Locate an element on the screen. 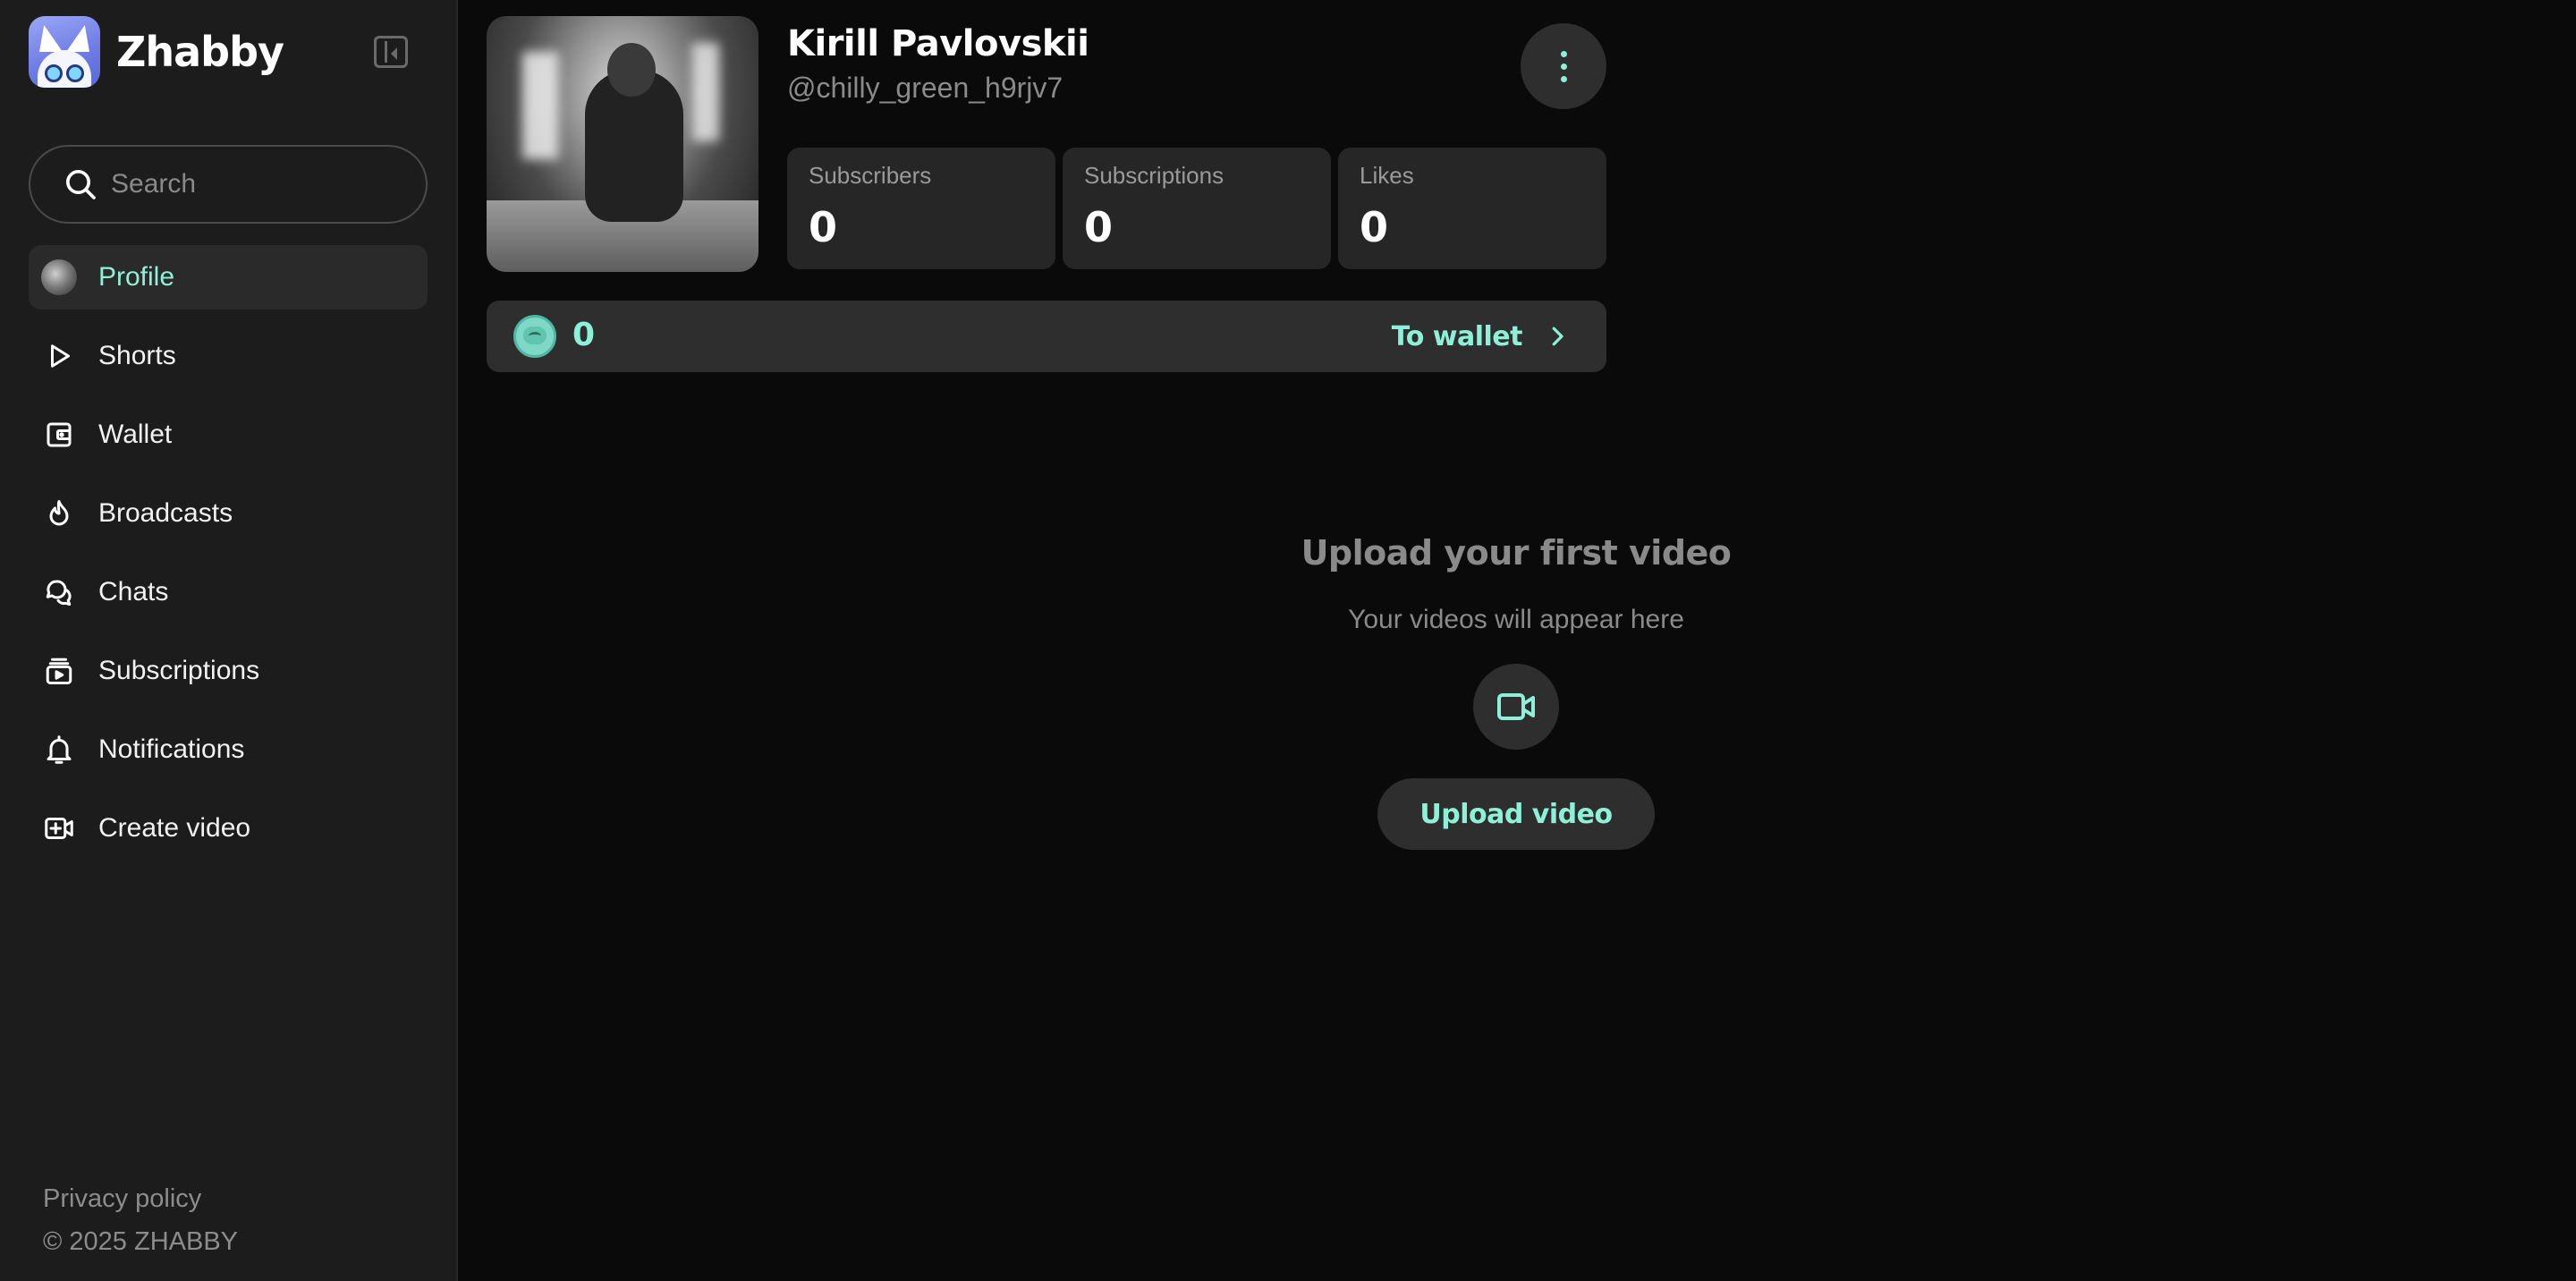  sidebar-item-wallet: Wallet is located at coordinates (228, 435).